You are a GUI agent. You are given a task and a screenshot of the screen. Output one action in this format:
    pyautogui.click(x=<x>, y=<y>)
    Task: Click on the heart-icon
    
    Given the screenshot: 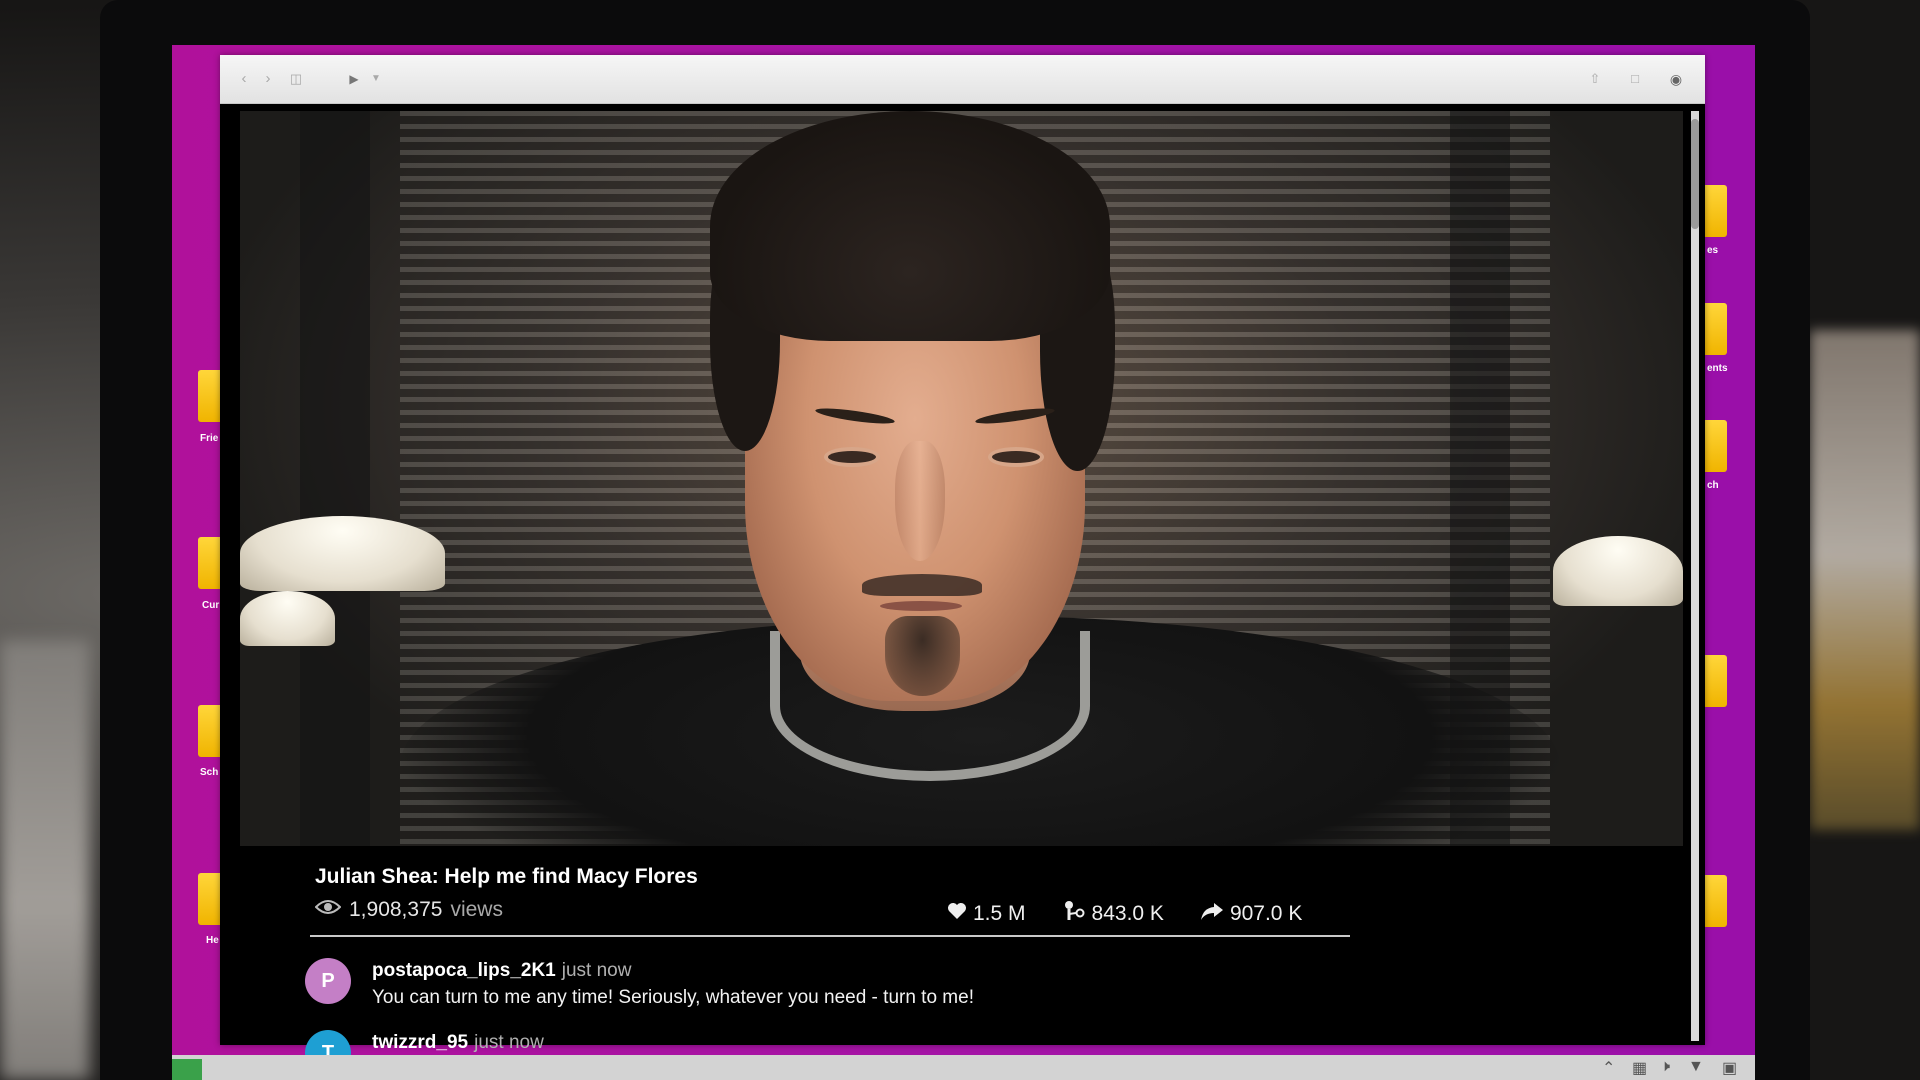 What is the action you would take?
    pyautogui.click(x=957, y=914)
    